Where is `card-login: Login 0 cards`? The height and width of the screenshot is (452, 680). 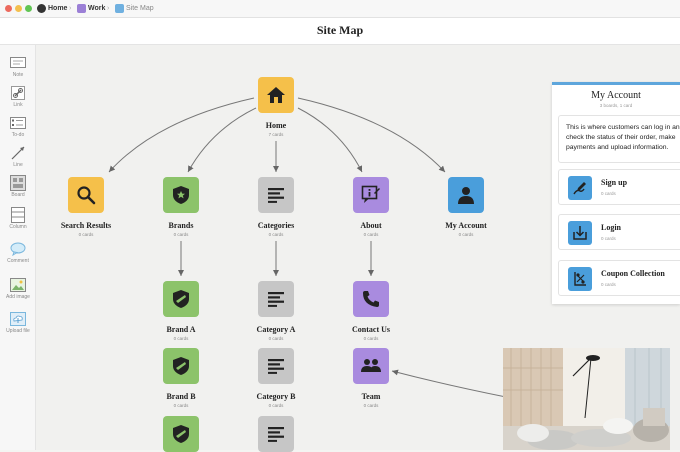 card-login: Login 0 cards is located at coordinates (619, 232).